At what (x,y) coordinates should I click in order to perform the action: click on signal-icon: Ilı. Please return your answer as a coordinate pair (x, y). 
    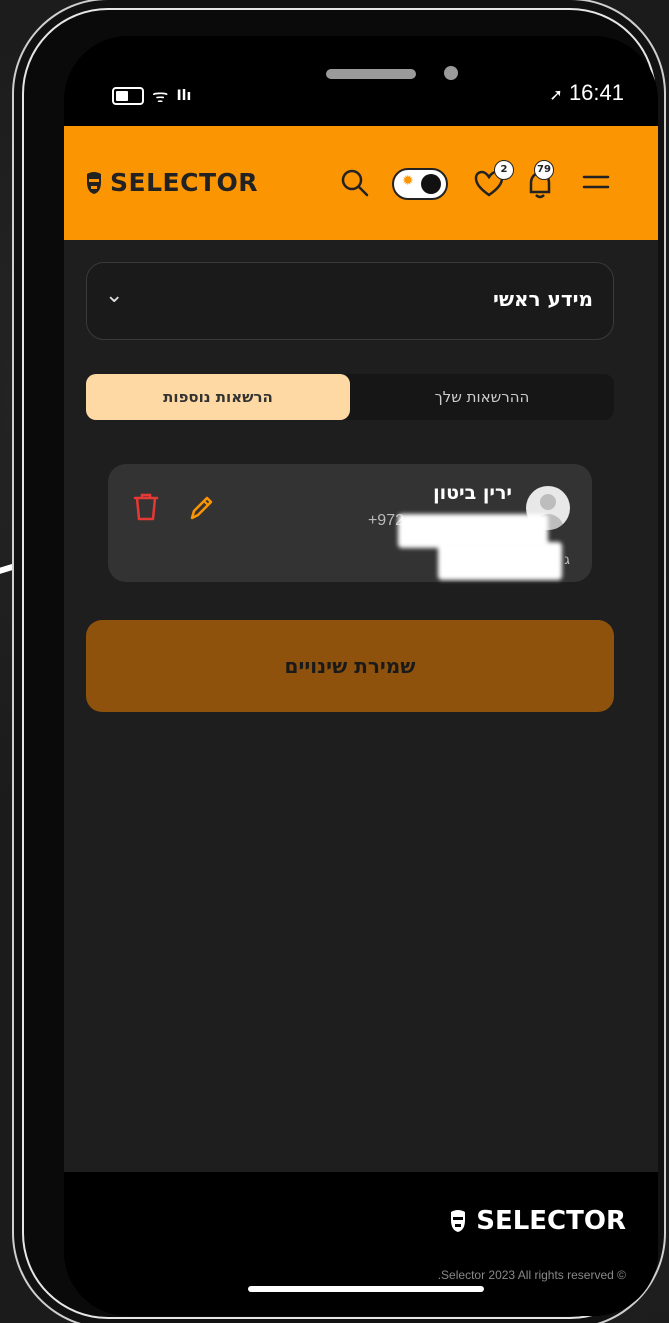
    Looking at the image, I should click on (184, 96).